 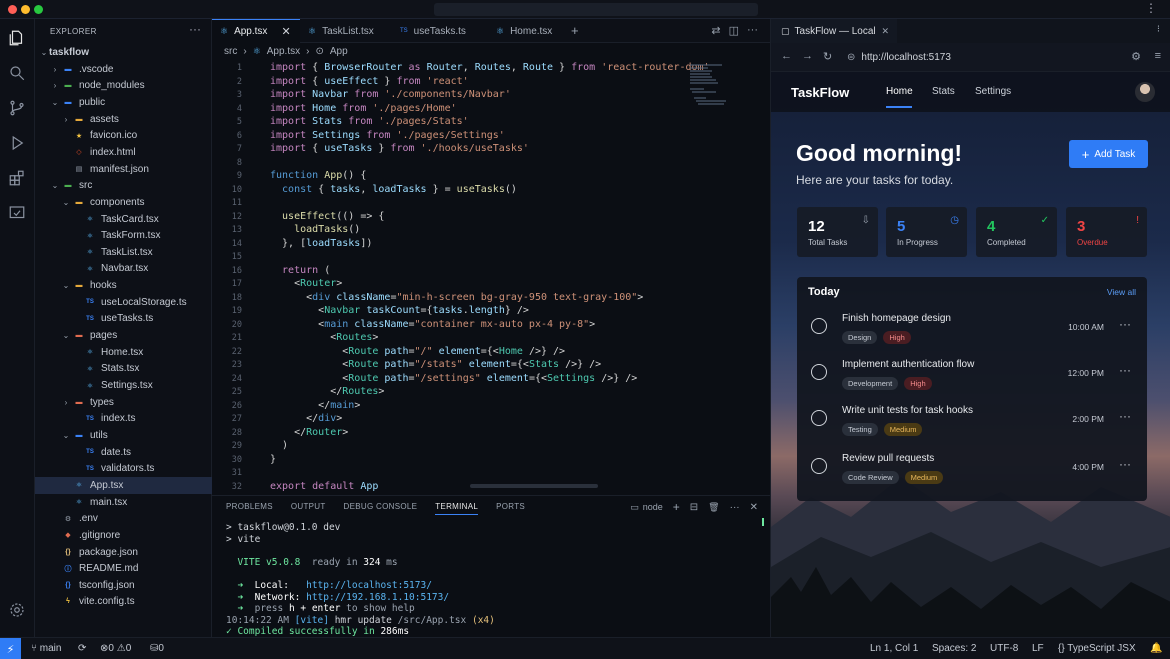 I want to click on stat-card: 3 Overdue!, so click(x=1106, y=232).